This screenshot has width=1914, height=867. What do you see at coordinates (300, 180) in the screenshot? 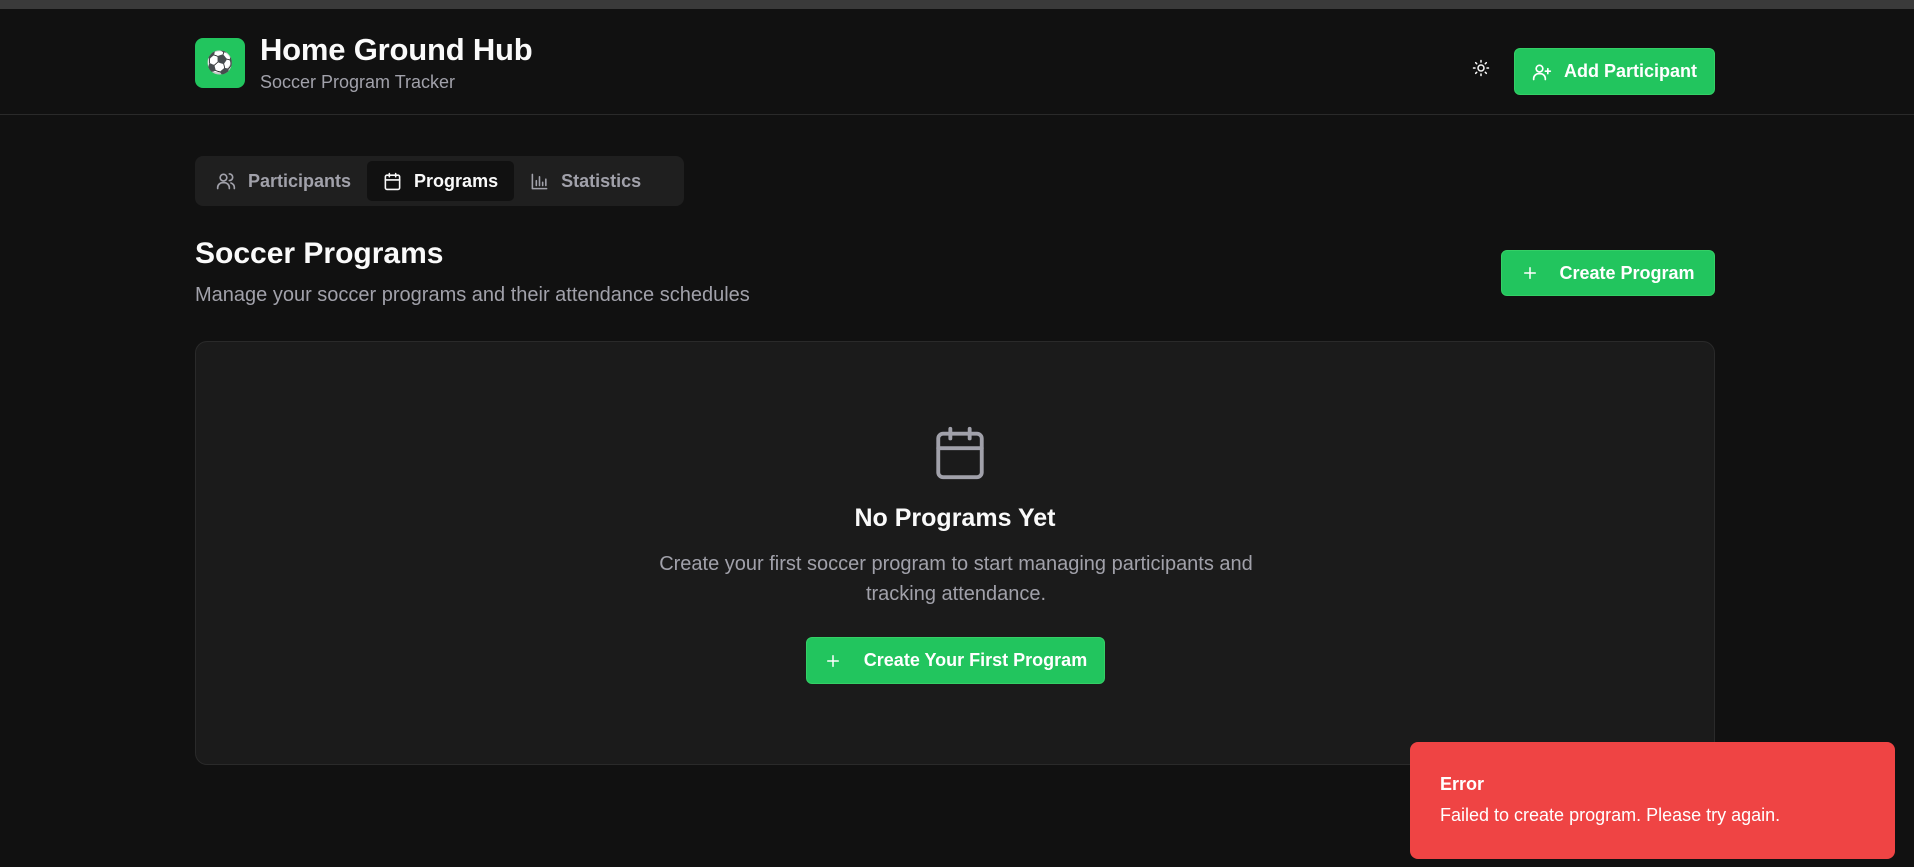
I see `tab-label: Participants` at bounding box center [300, 180].